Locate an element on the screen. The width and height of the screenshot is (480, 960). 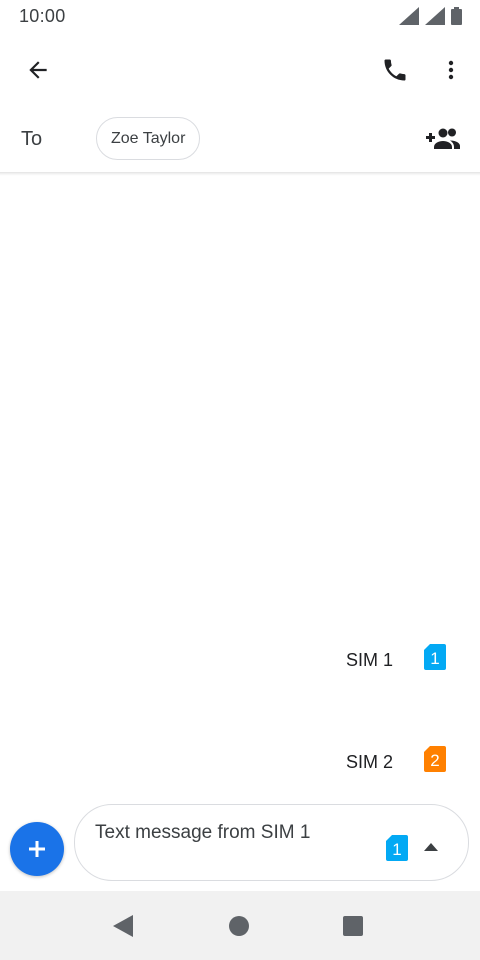
nav-recents-icon is located at coordinates (353, 926).